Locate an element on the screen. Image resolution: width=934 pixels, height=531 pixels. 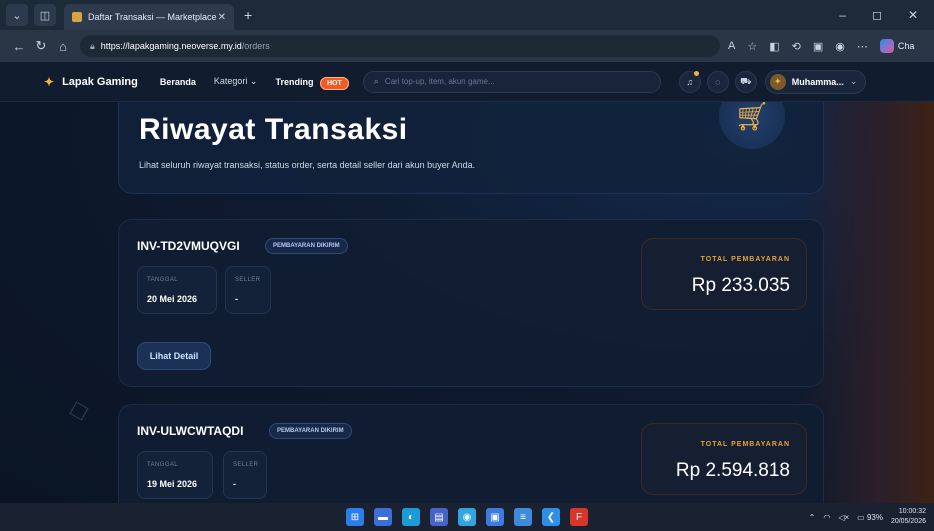
avatar: ✦ is located at coordinates (777, 81).